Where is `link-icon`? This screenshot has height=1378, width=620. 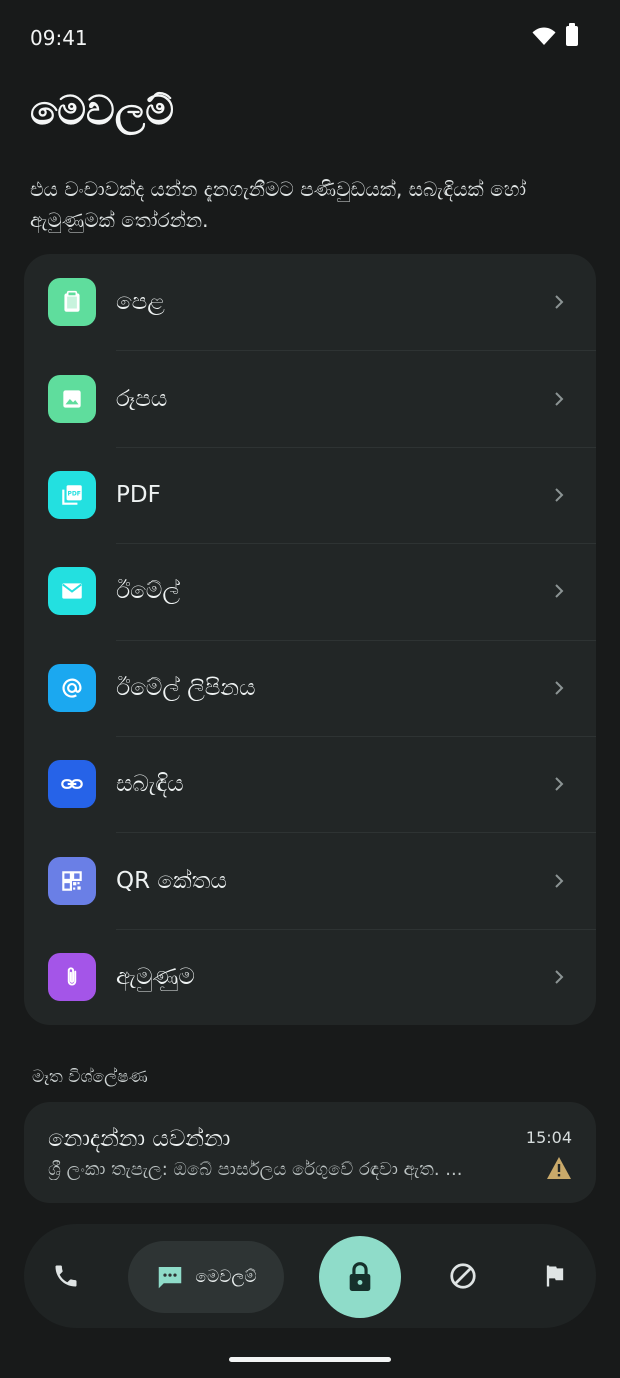
link-icon is located at coordinates (72, 784).